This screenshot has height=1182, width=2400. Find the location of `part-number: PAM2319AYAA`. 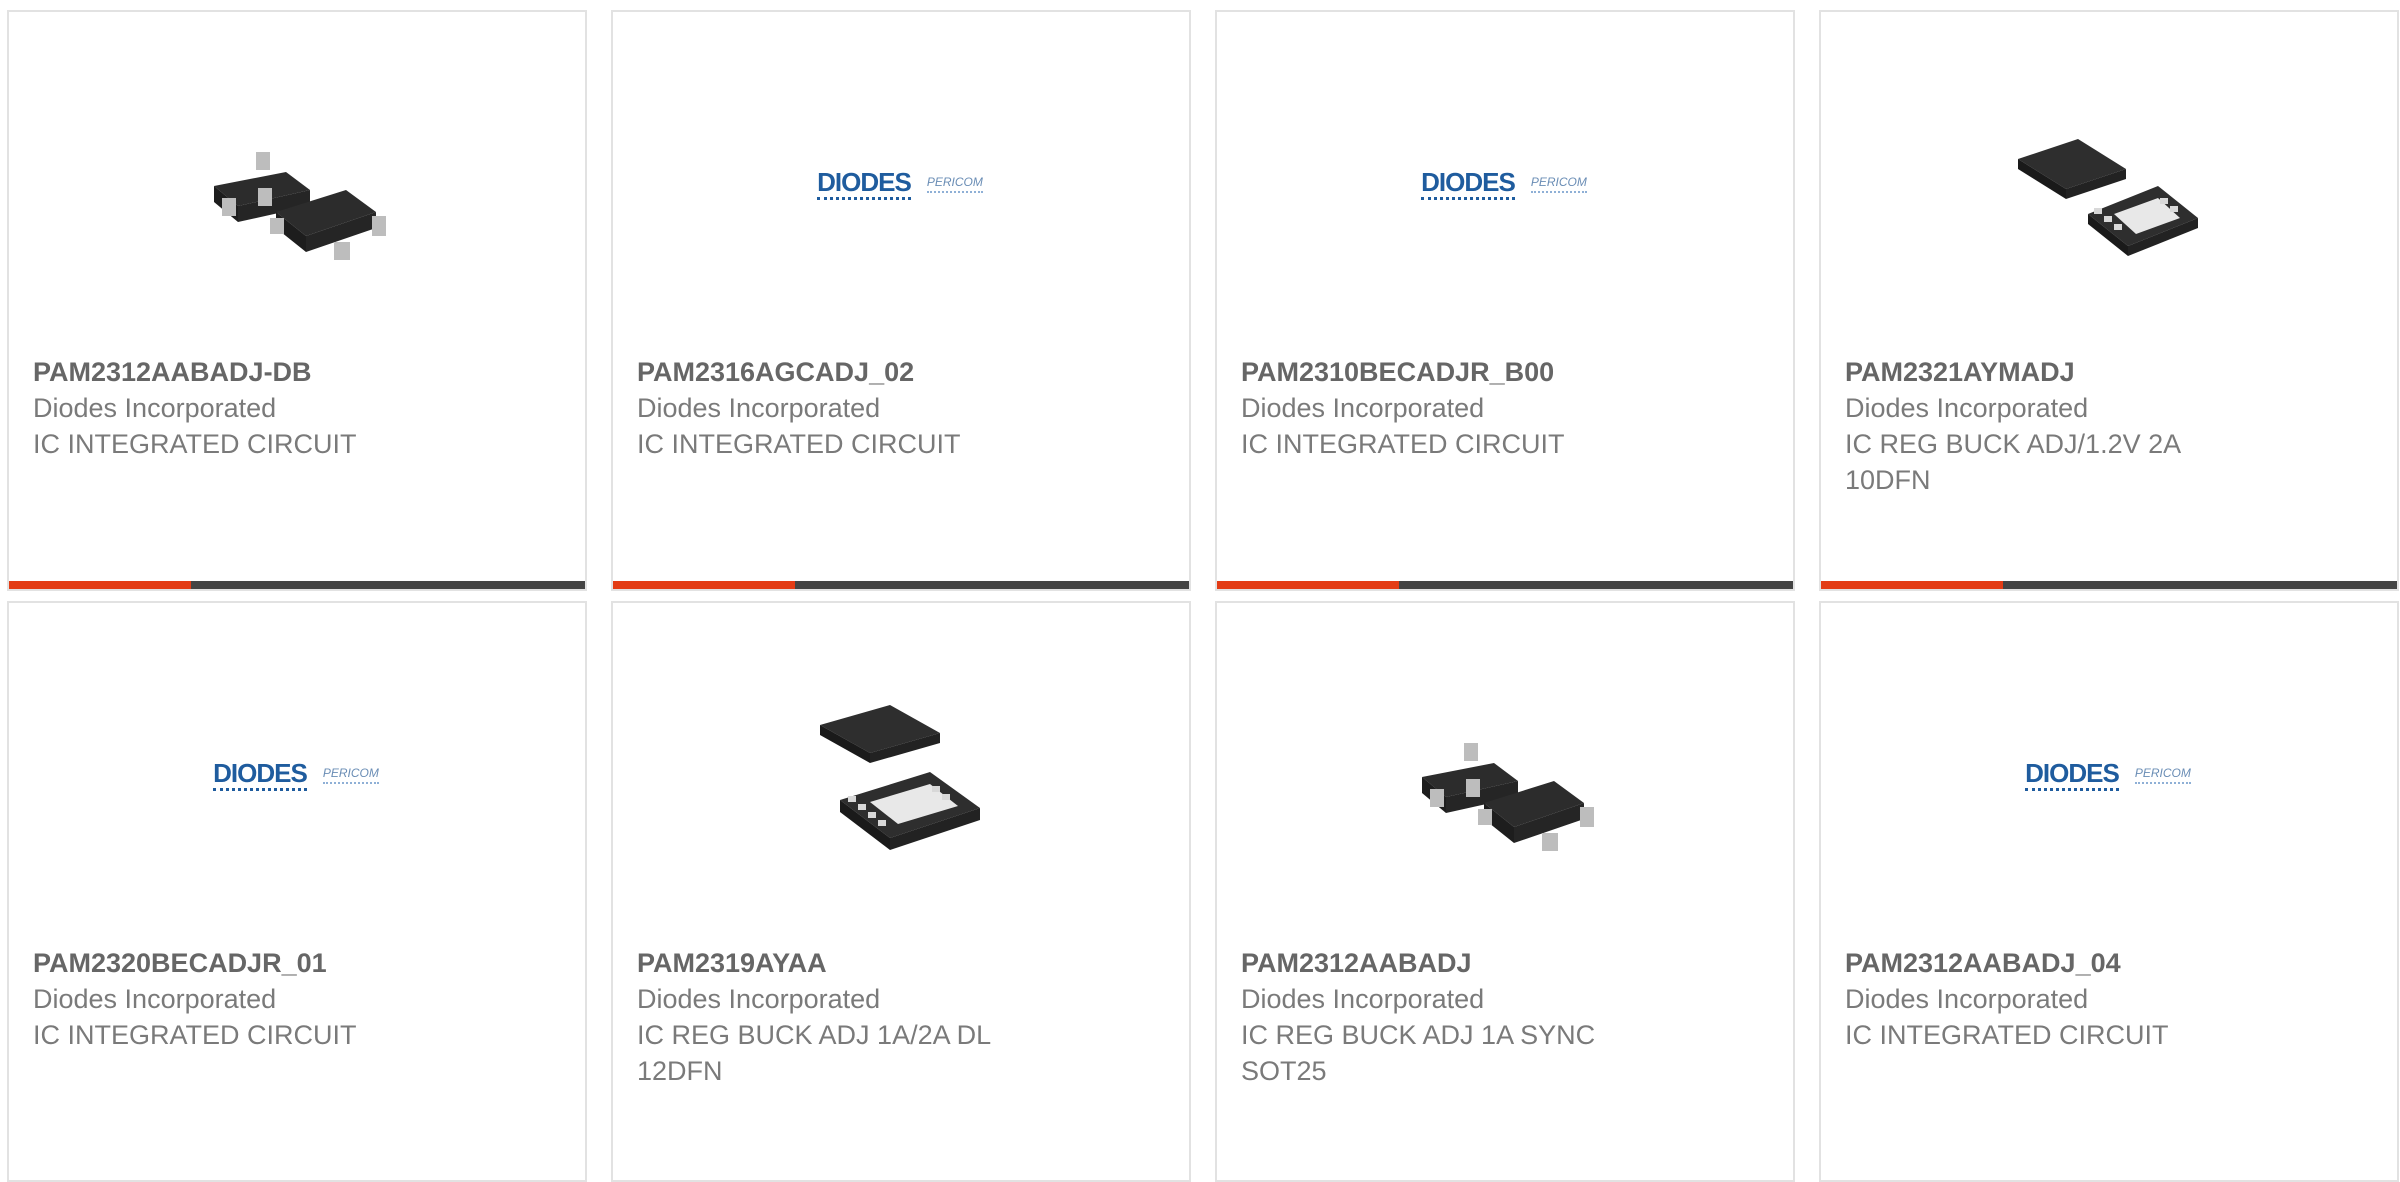

part-number: PAM2319AYAA is located at coordinates (901, 963).